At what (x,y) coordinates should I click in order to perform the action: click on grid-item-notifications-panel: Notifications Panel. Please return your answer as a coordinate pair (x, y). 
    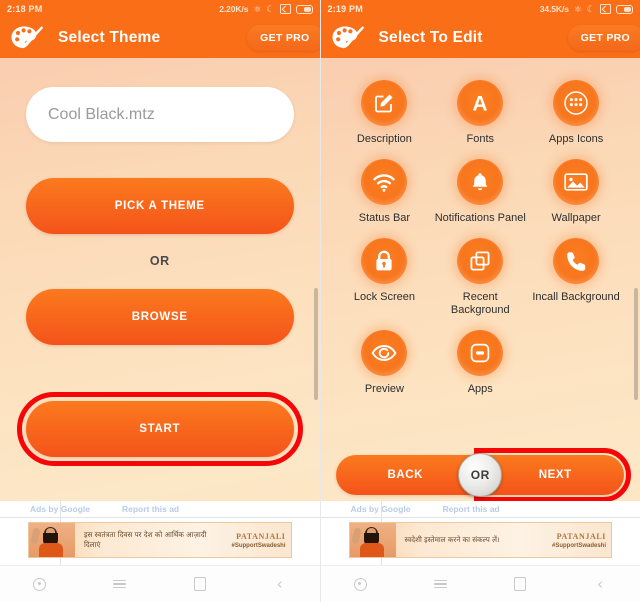
    Looking at the image, I should click on (480, 192).